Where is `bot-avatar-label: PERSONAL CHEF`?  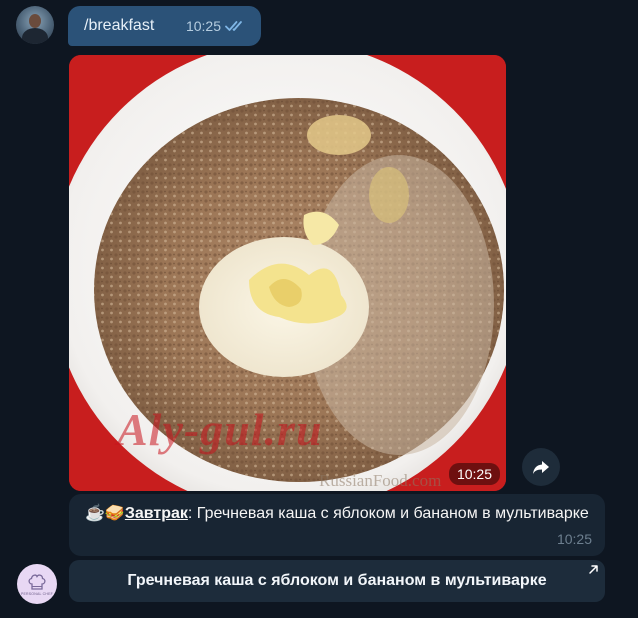 bot-avatar-label: PERSONAL CHEF is located at coordinates (37, 593).